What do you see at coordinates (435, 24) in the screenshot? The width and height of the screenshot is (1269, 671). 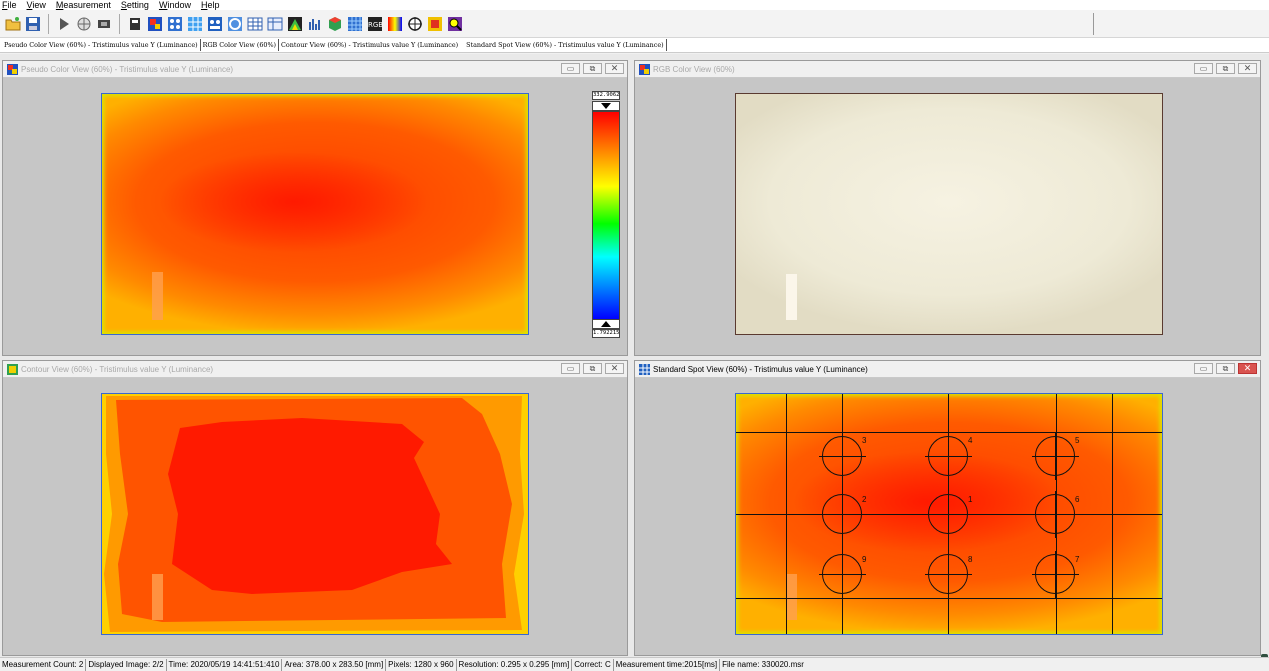 I see `color-square-icon` at bounding box center [435, 24].